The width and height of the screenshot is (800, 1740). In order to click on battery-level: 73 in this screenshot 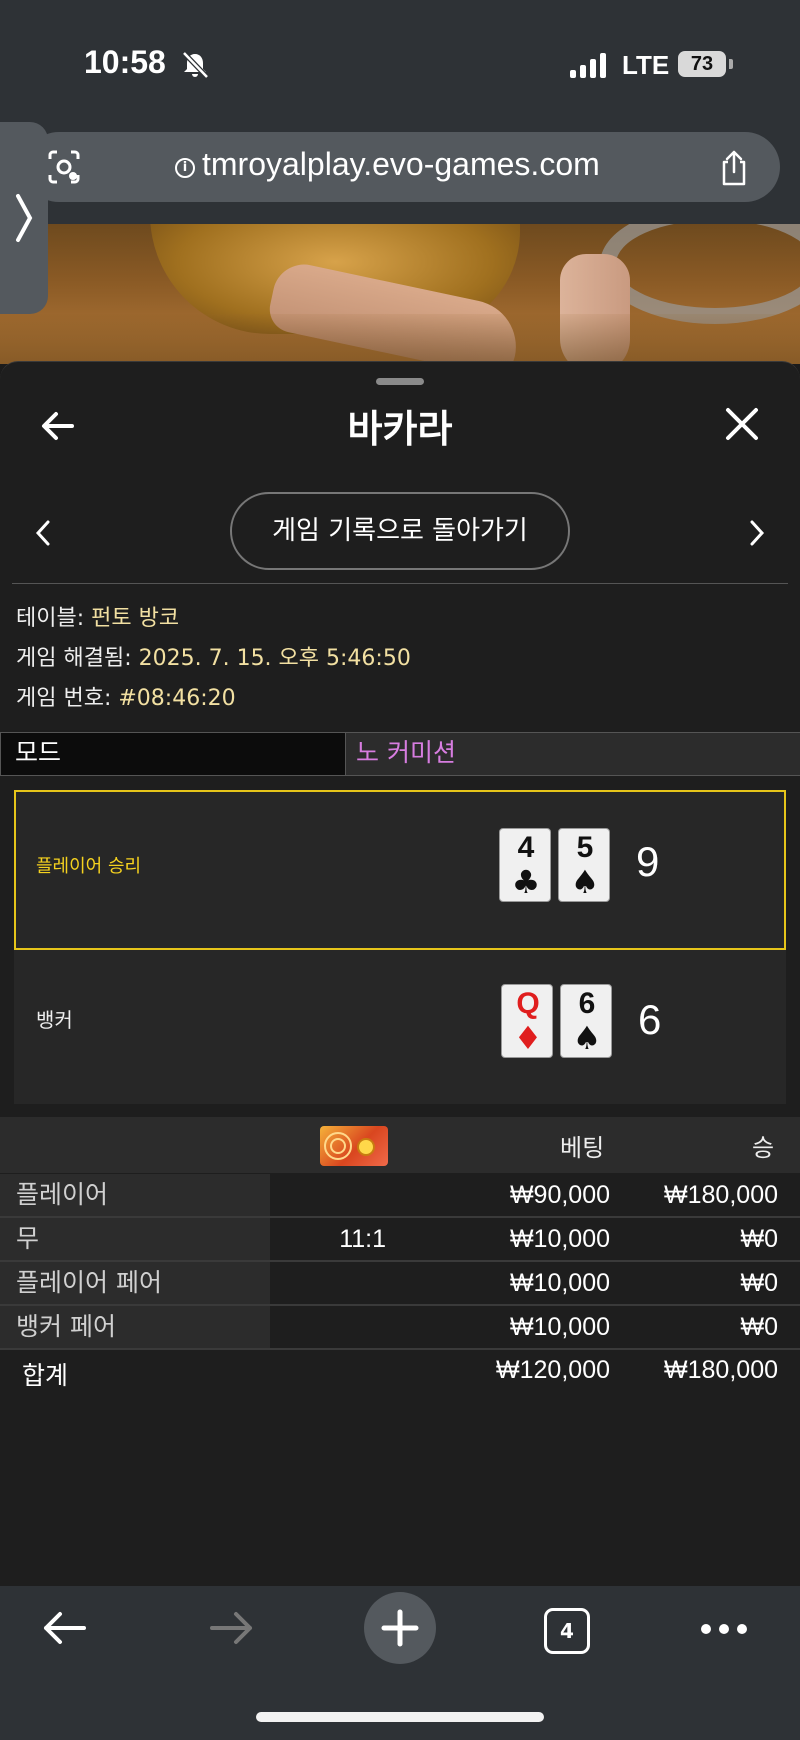, I will do `click(702, 64)`.